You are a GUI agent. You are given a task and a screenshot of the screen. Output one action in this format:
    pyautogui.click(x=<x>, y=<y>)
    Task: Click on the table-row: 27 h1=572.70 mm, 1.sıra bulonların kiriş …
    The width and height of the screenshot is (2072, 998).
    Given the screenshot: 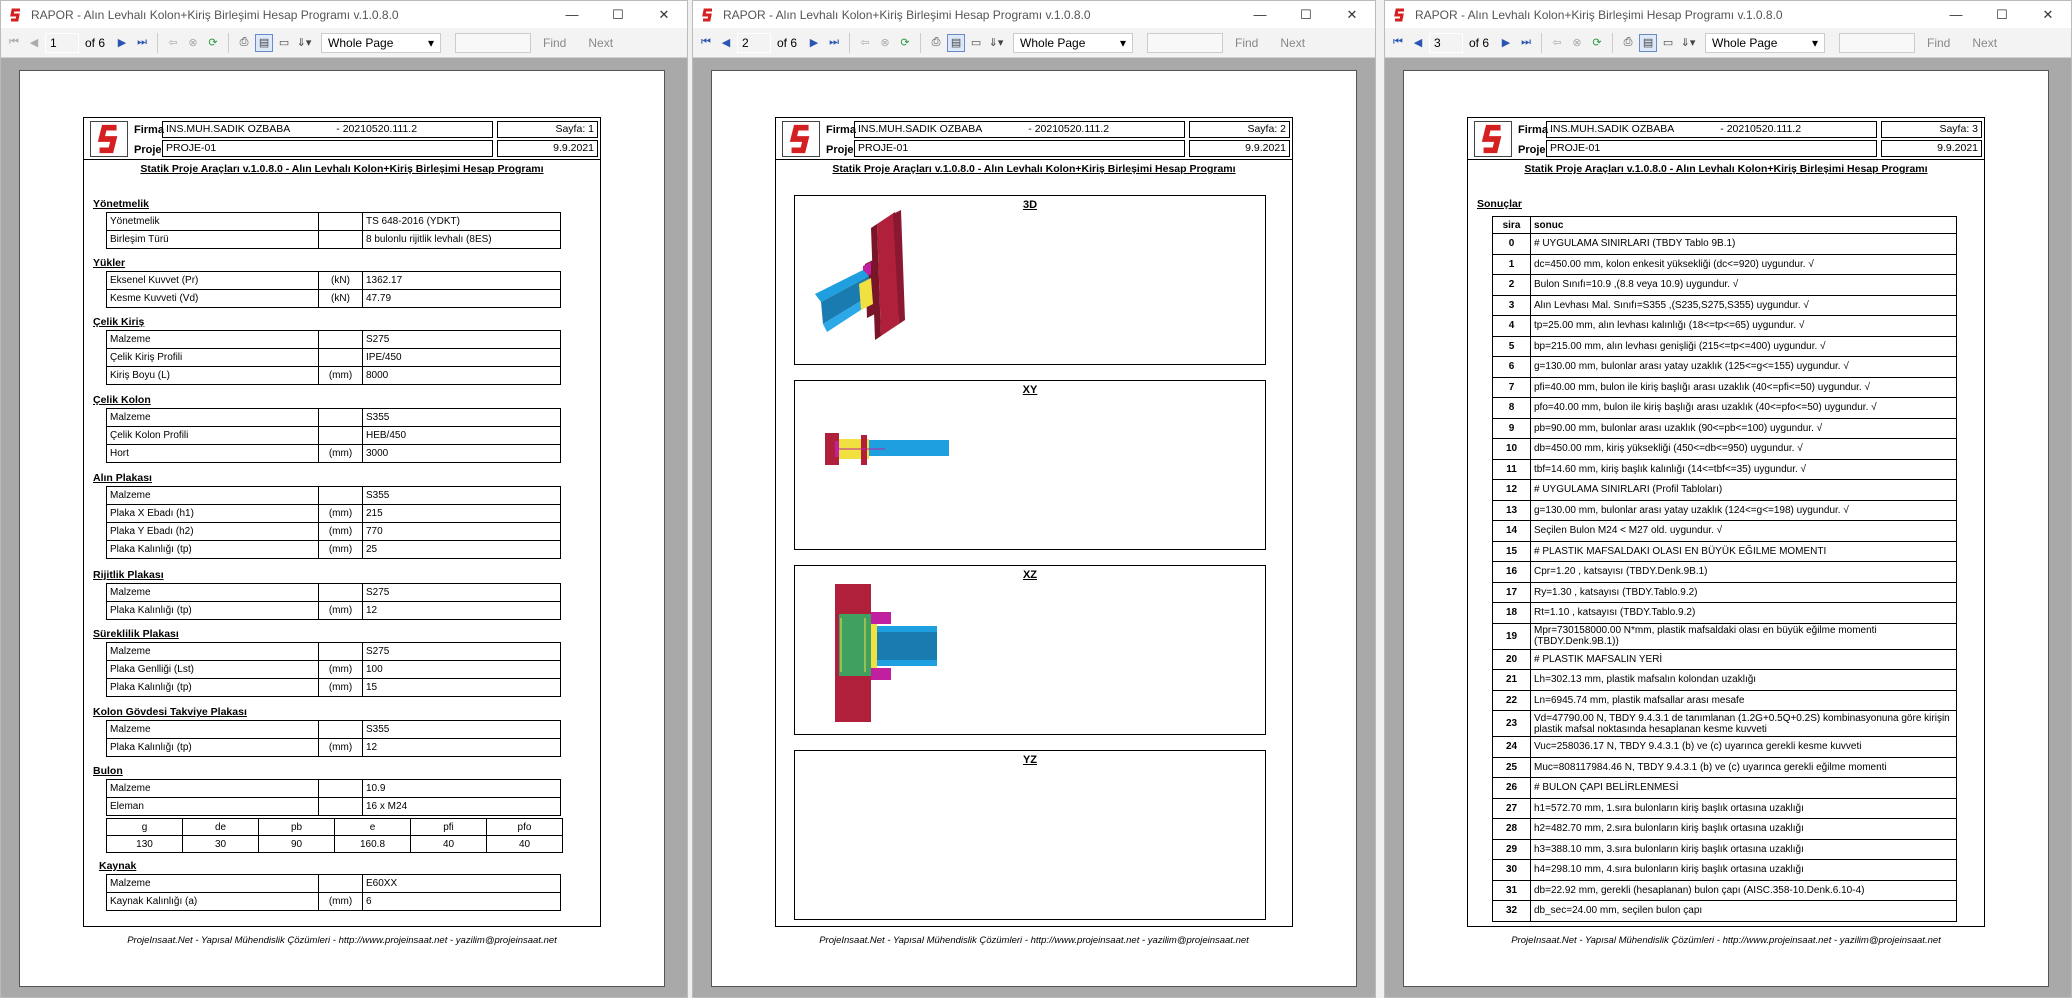 What is the action you would take?
    pyautogui.click(x=1724, y=808)
    